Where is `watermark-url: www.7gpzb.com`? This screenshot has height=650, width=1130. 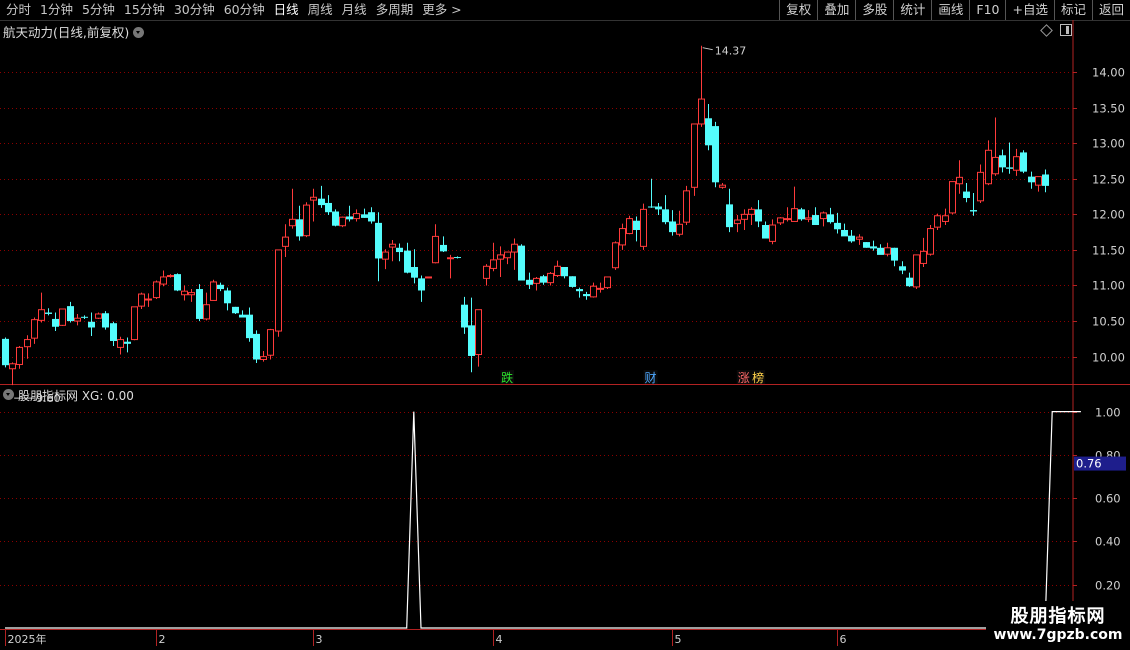 watermark-url: www.7gpzb.com is located at coordinates (1058, 635).